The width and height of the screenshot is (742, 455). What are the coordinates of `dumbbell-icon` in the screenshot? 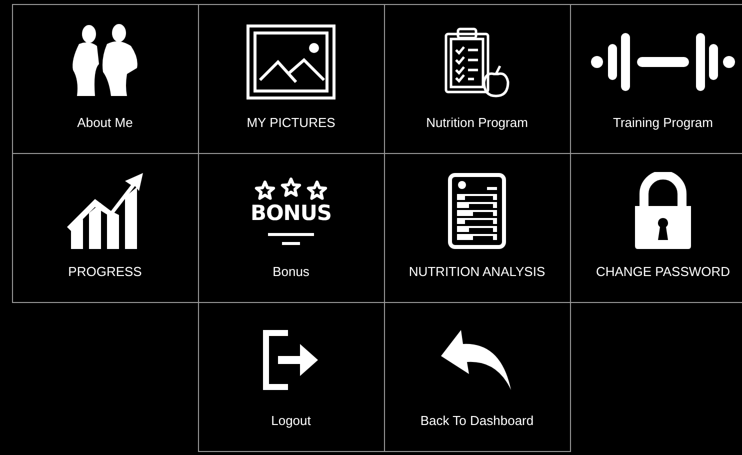 It's located at (663, 62).